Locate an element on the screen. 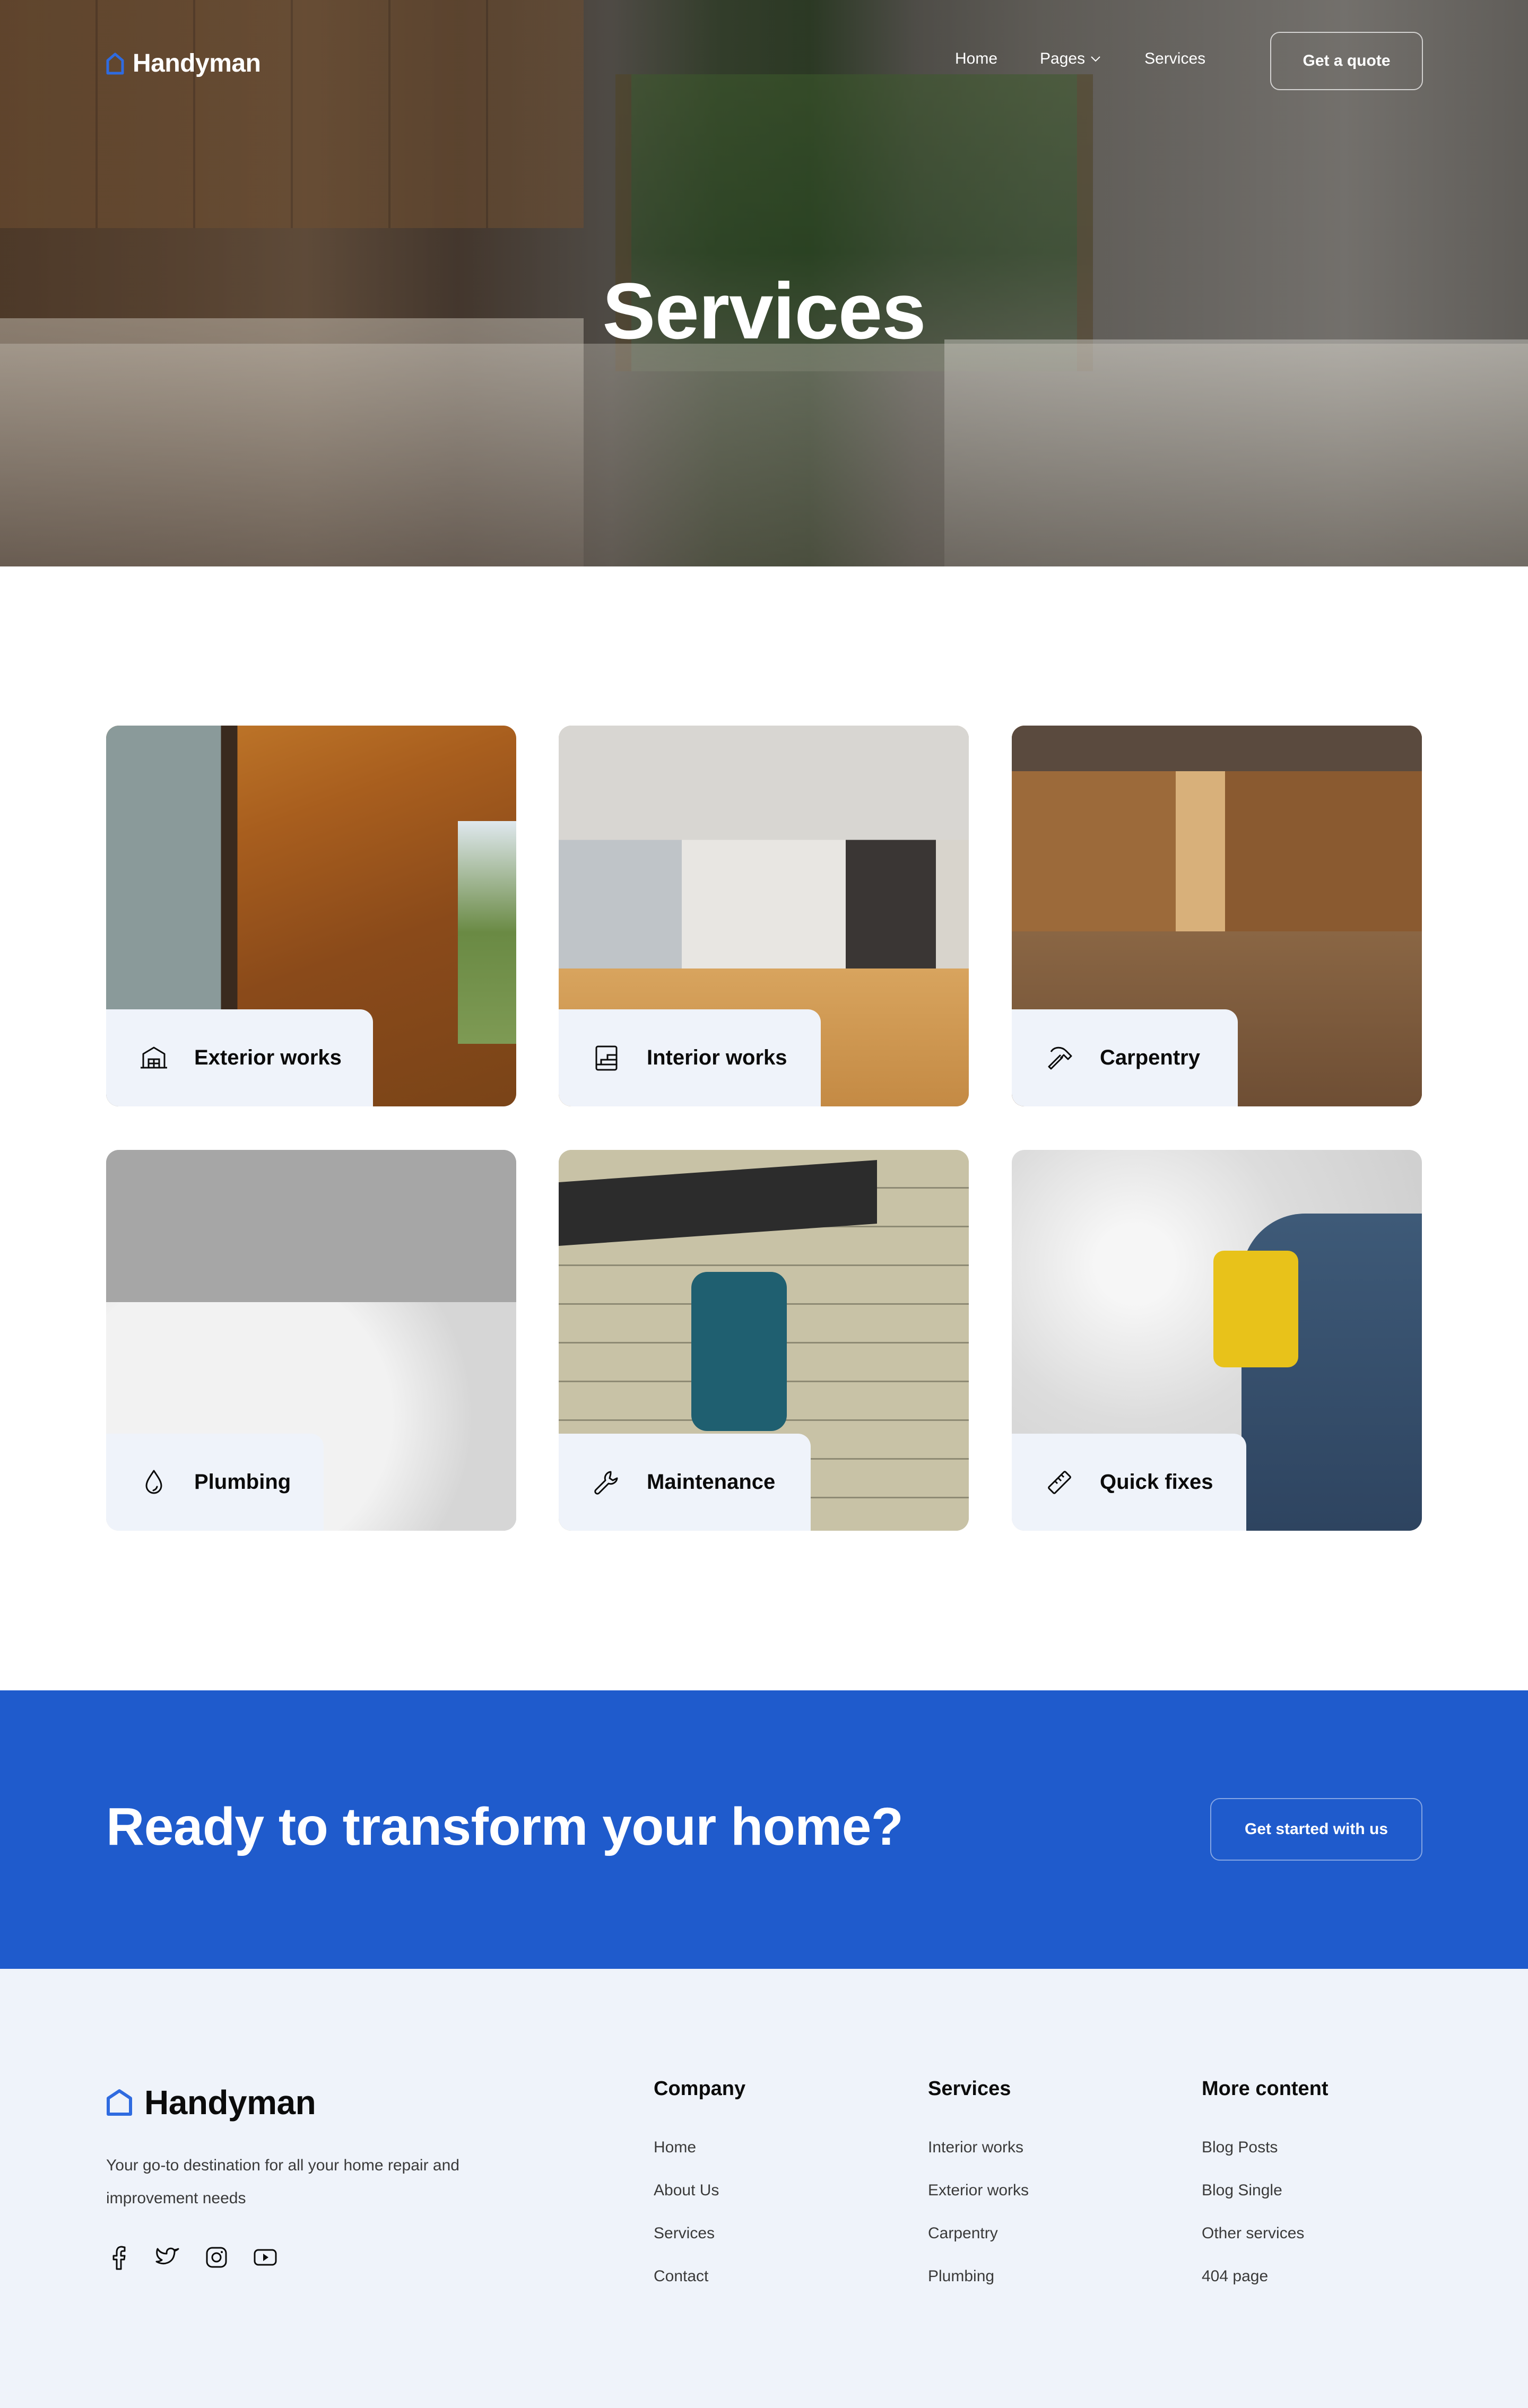 The height and width of the screenshot is (2408, 1528). footer-link: Interior works is located at coordinates (978, 2160).